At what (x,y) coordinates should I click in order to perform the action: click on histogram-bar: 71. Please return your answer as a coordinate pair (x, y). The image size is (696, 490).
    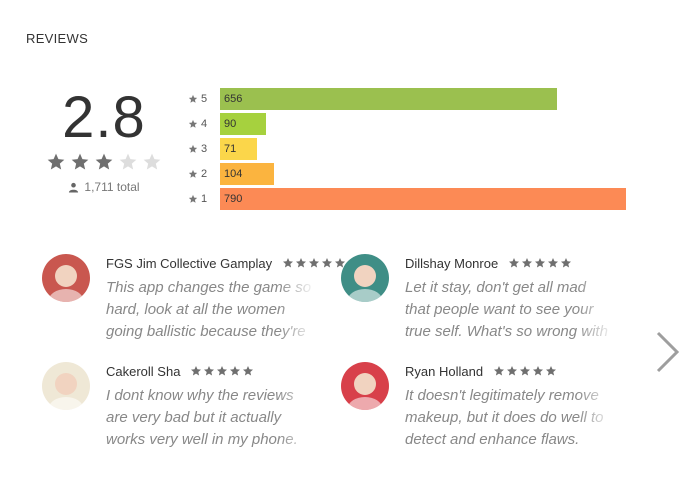
    Looking at the image, I should click on (238, 148).